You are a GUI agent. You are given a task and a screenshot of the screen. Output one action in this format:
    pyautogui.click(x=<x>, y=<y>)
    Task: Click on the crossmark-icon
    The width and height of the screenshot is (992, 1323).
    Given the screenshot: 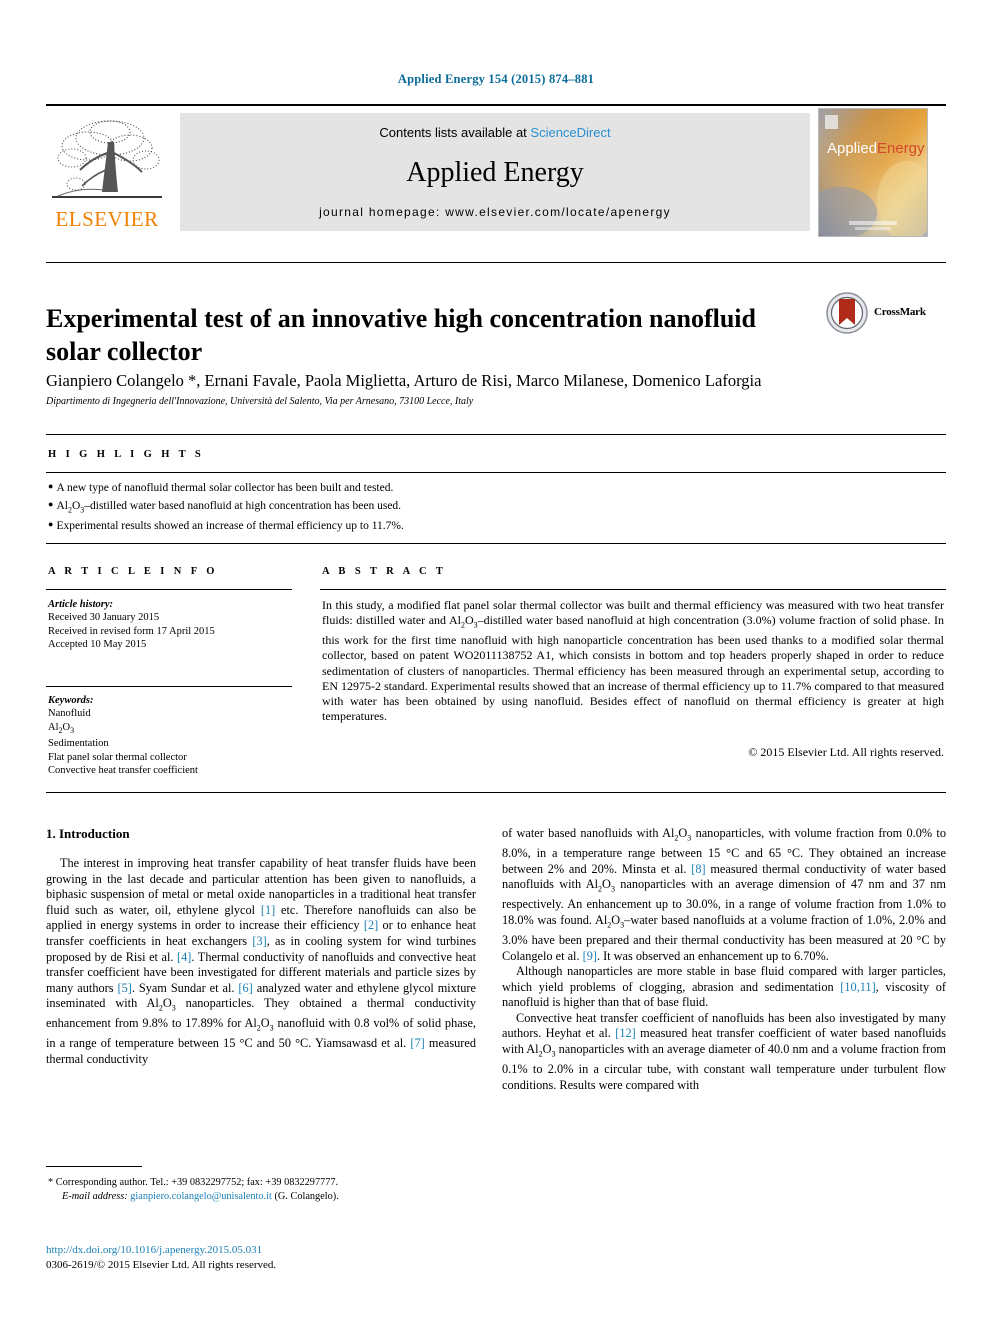 What is the action you would take?
    pyautogui.click(x=847, y=313)
    